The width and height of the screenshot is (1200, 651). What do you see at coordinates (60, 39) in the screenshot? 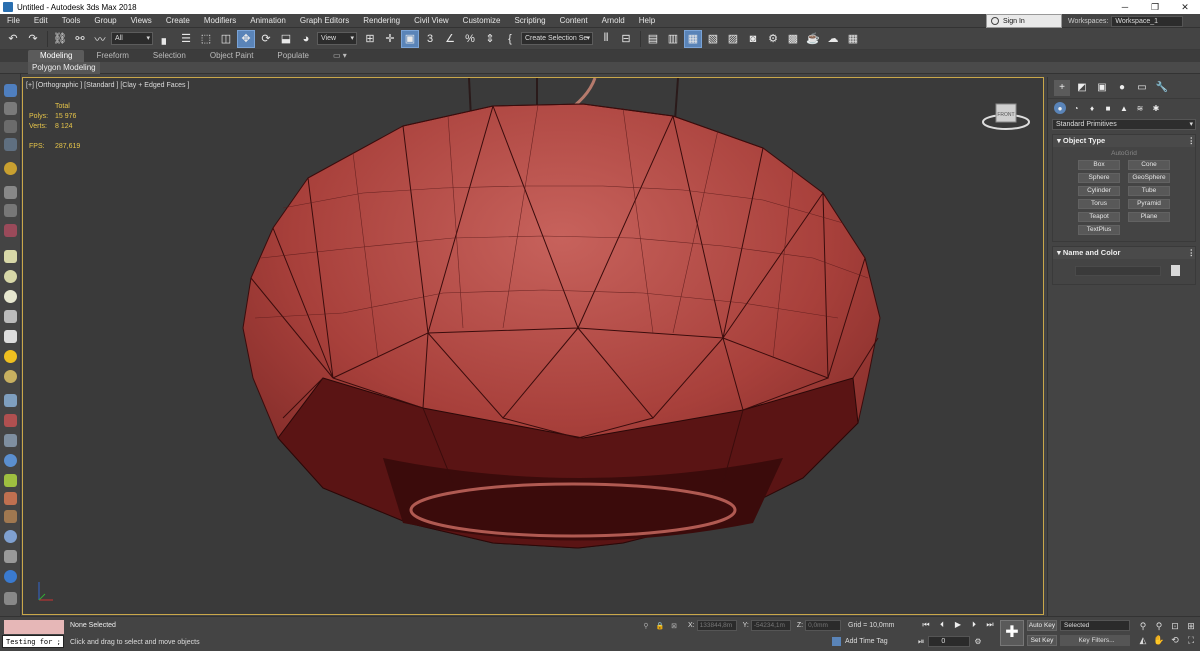
I see `link-icon: ⛓` at bounding box center [60, 39].